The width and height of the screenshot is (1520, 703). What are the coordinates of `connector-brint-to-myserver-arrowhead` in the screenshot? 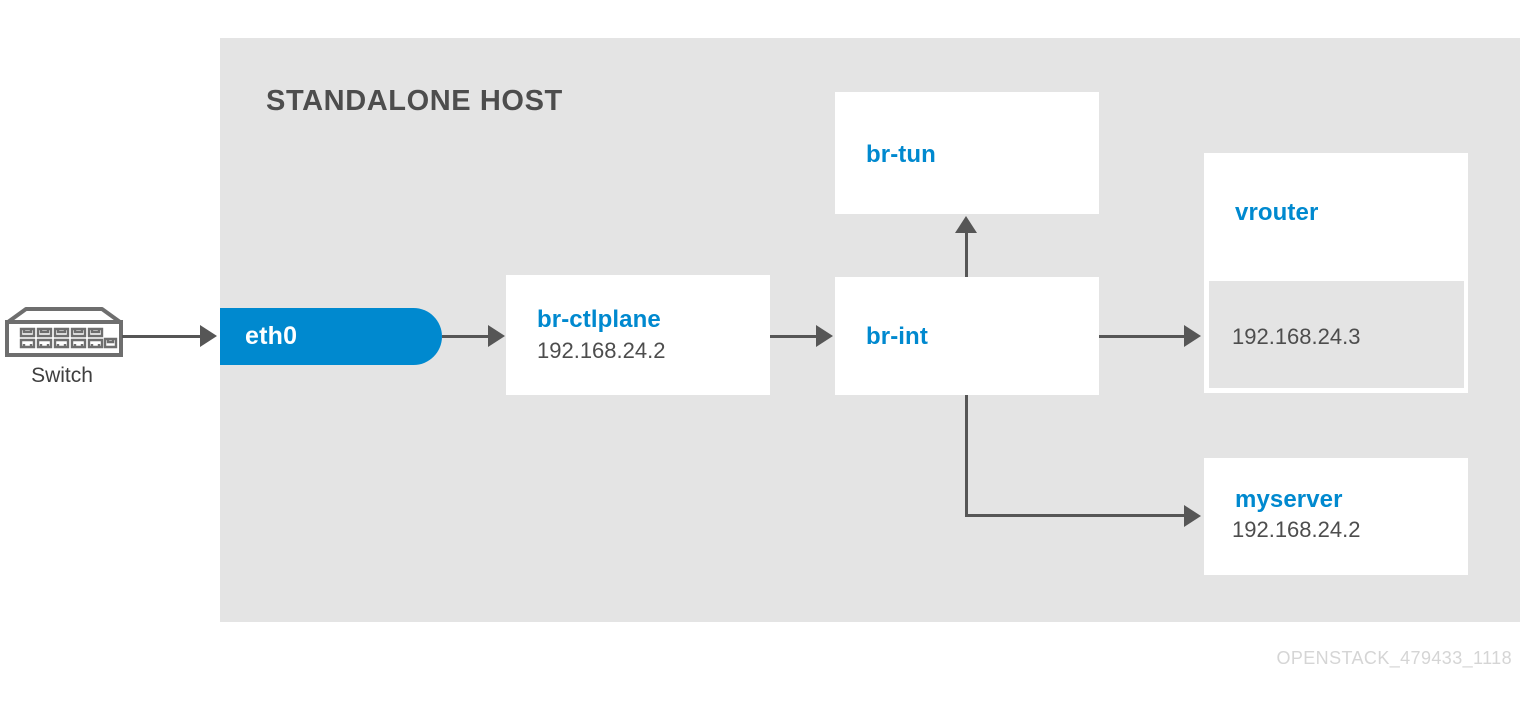 It's located at (1192, 516).